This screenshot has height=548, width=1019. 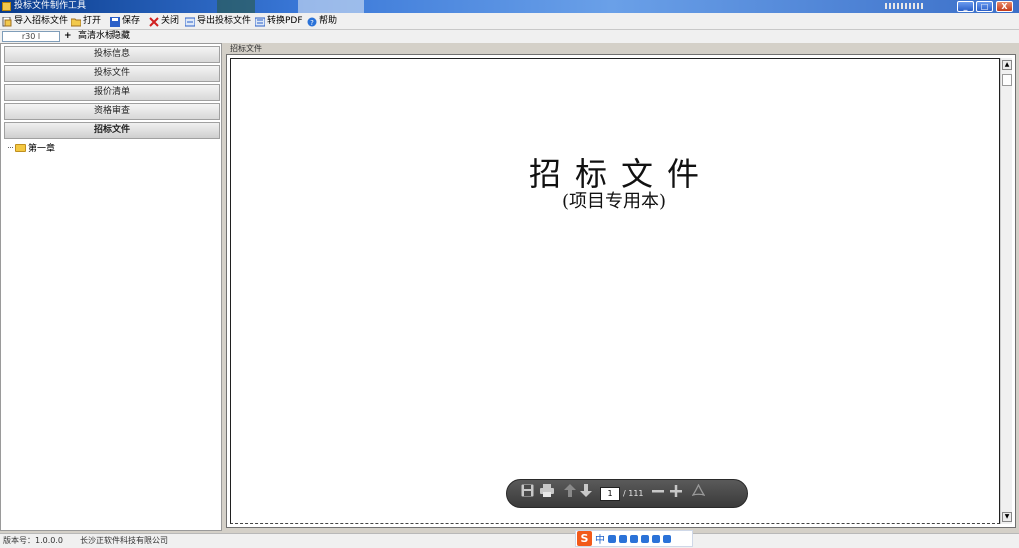 I want to click on help-icon: ?, so click(x=312, y=22).